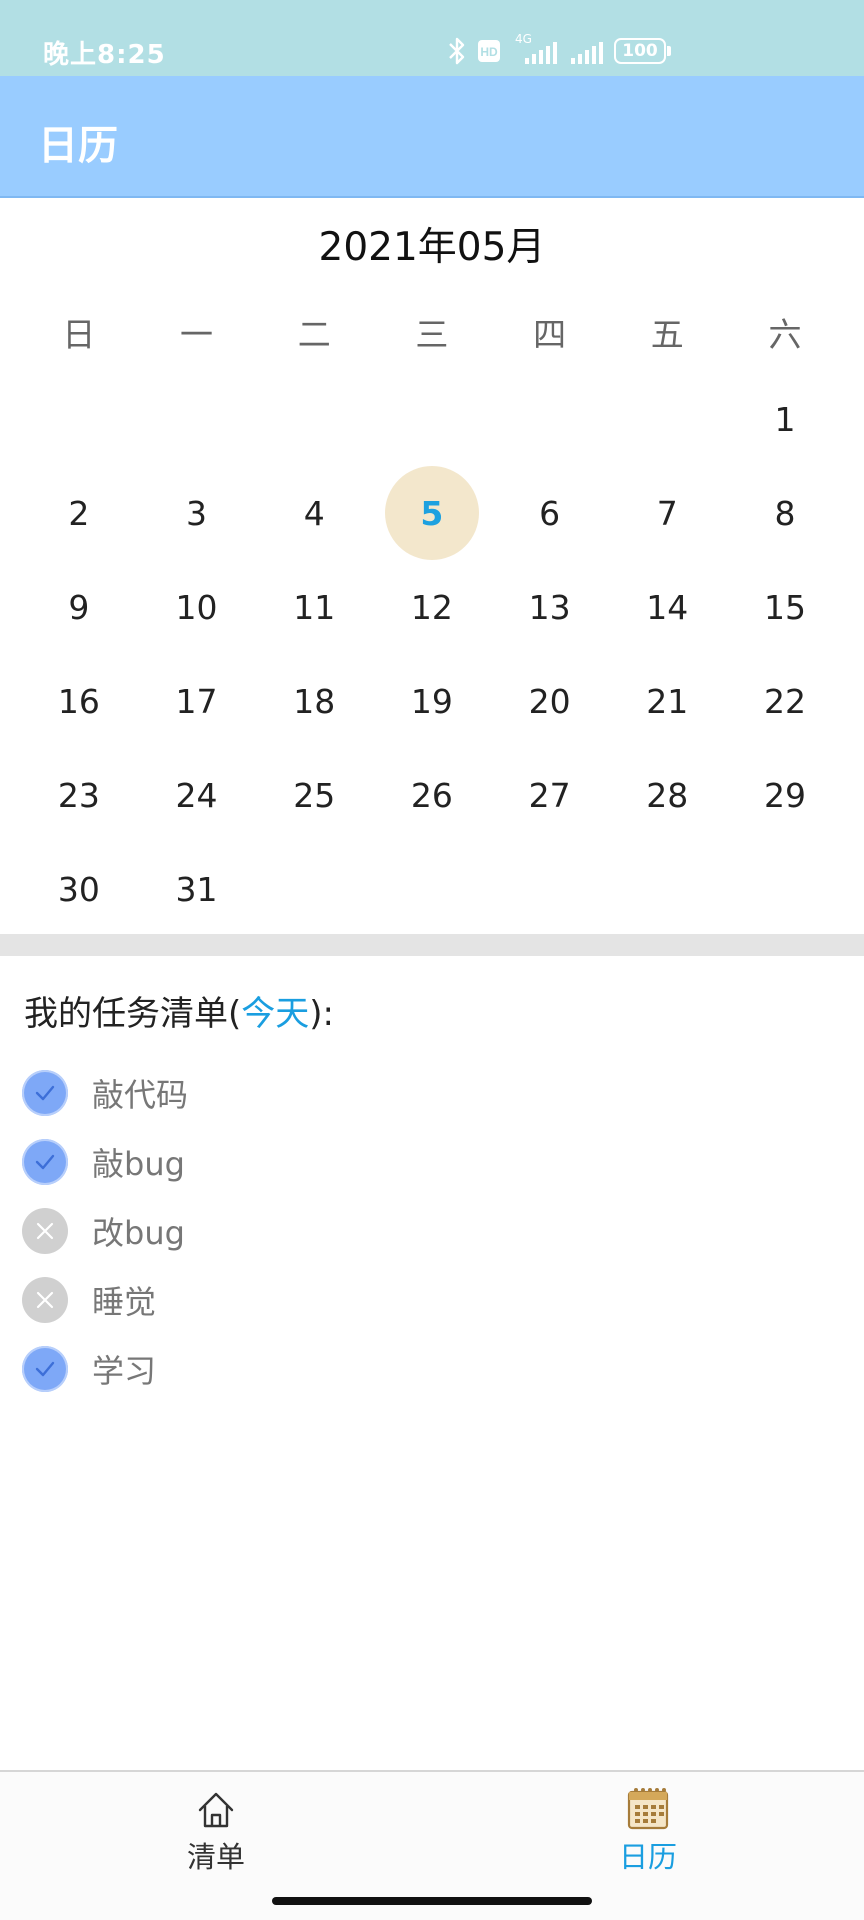  I want to click on task-list-header: 我的任务清单(今天):, so click(179, 1010).